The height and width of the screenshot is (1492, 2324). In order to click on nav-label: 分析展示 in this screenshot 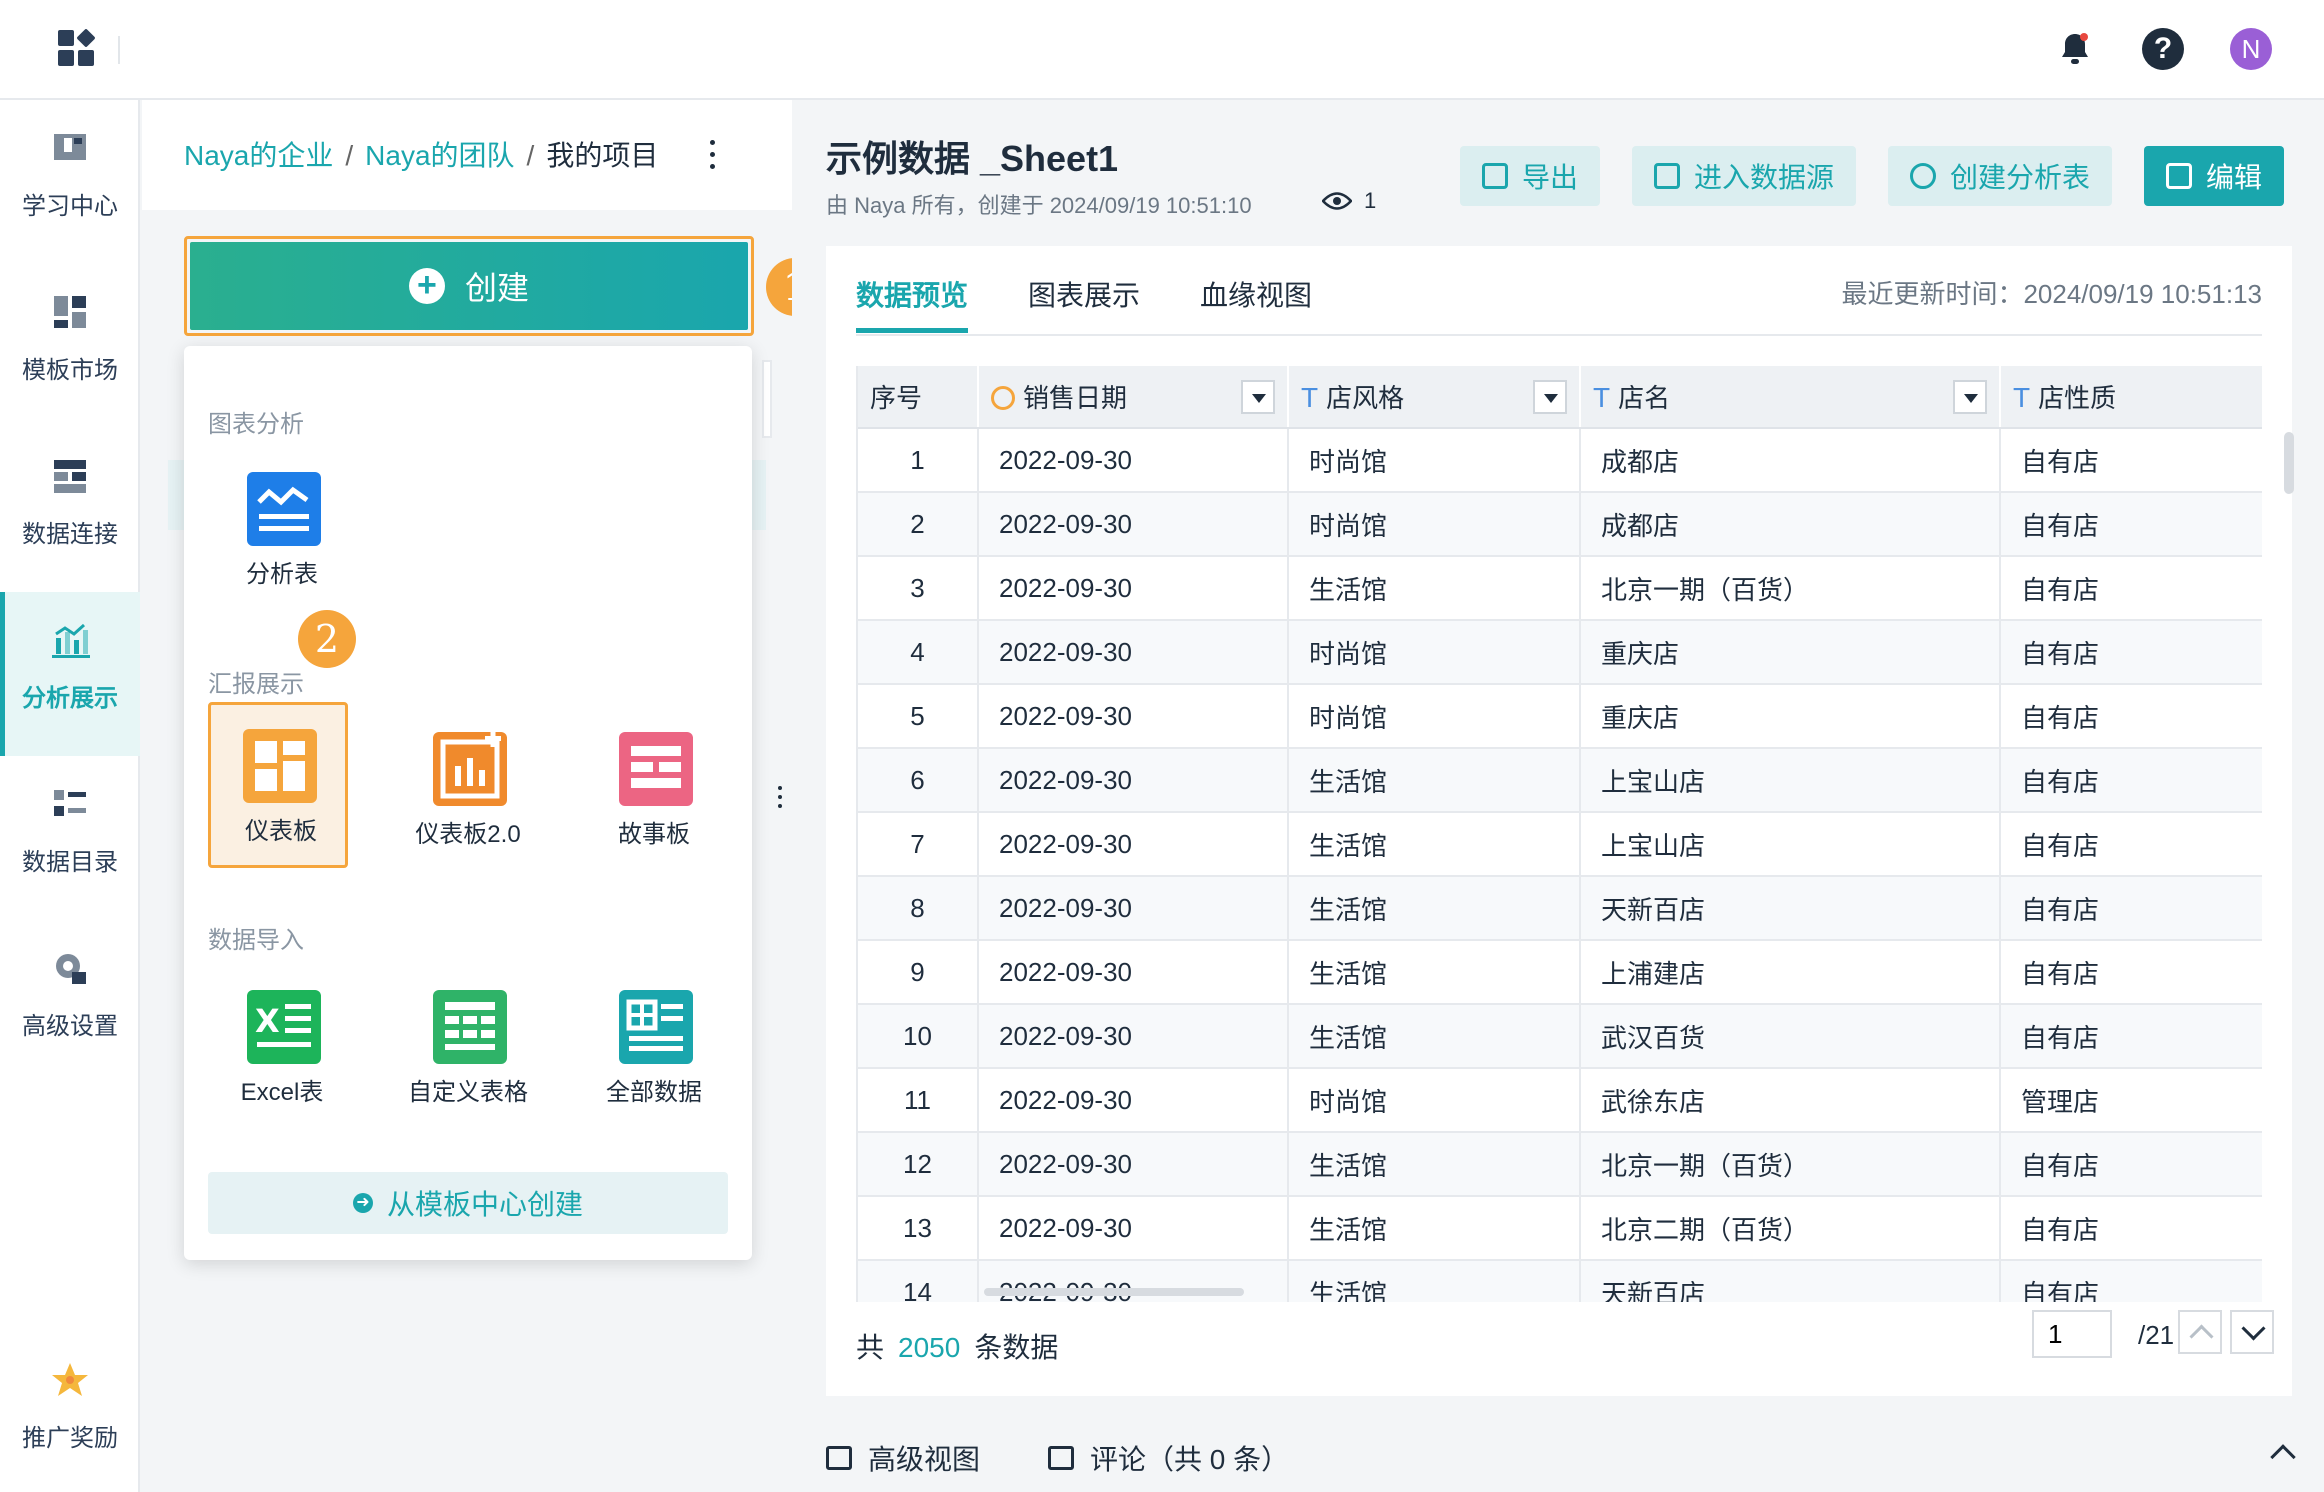, I will do `click(70, 698)`.